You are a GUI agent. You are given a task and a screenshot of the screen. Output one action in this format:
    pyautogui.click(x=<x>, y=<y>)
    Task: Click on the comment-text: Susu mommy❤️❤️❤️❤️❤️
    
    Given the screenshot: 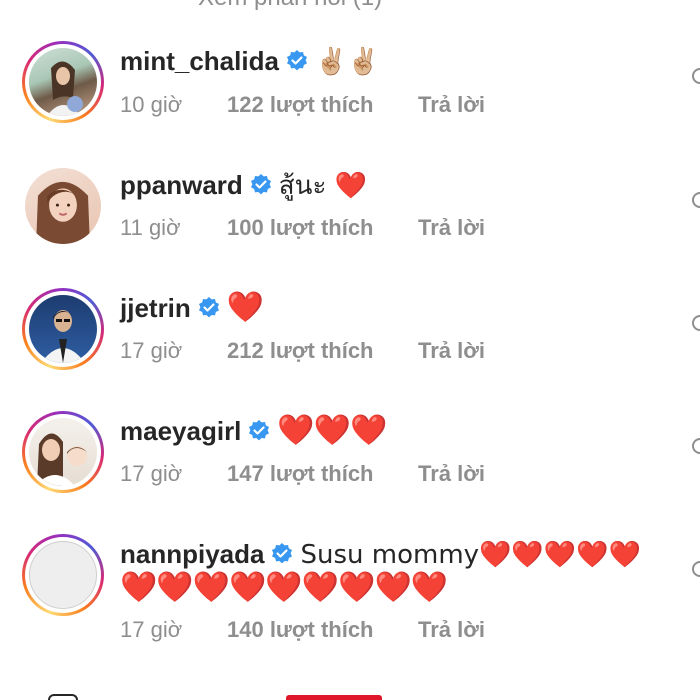 What is the action you would take?
    pyautogui.click(x=470, y=555)
    